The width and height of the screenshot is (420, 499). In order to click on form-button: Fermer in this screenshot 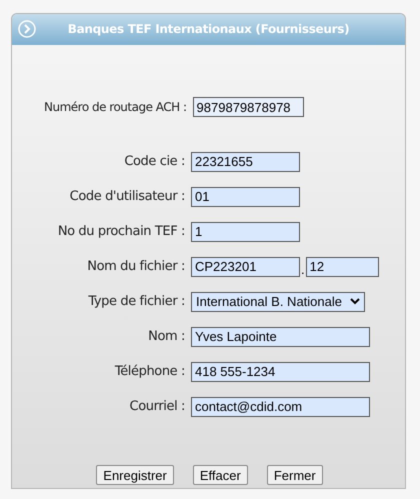, I will do `click(294, 475)`.